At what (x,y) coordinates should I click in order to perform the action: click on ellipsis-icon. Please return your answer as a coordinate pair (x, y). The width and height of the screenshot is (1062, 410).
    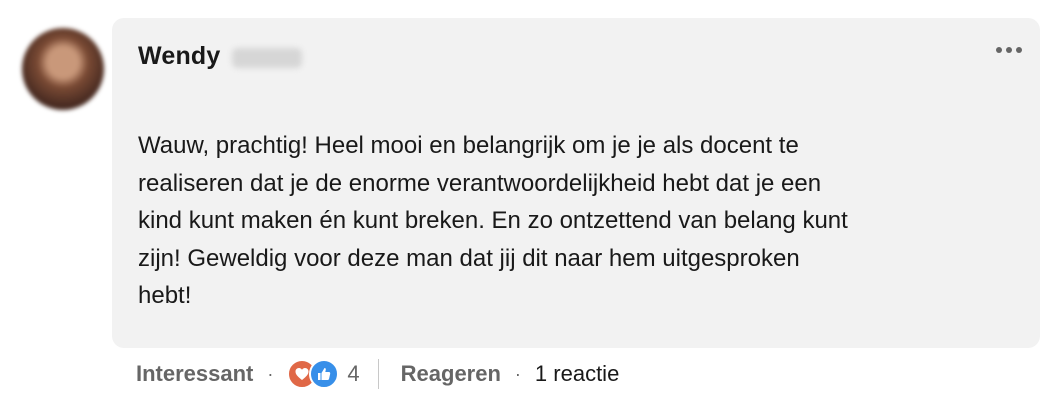
    Looking at the image, I should click on (1009, 50).